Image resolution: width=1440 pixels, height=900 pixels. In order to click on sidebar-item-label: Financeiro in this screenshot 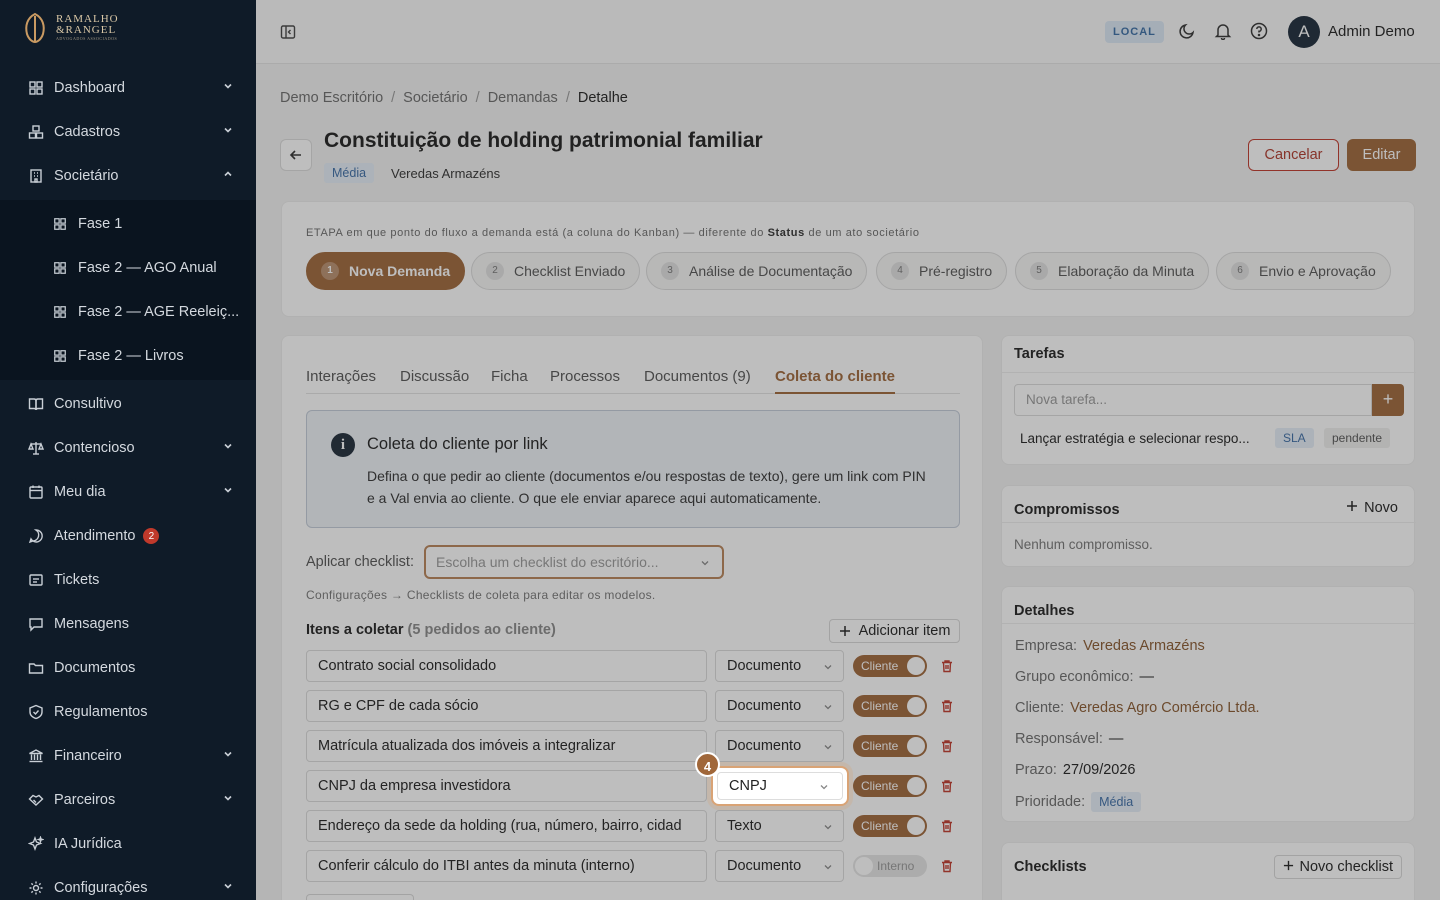, I will do `click(88, 756)`.